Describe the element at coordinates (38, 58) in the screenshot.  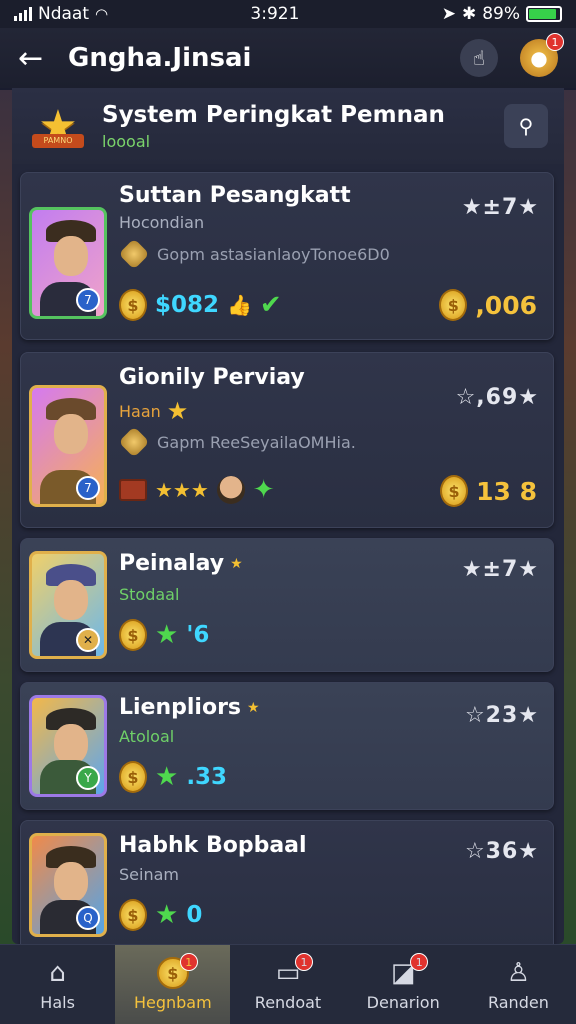
I see `back-arrow-icon: ←` at that location.